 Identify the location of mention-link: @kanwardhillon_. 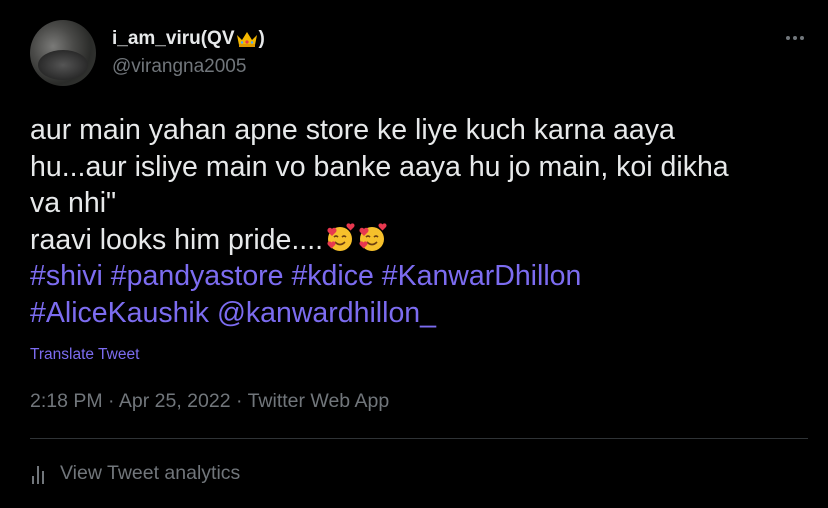
(326, 313).